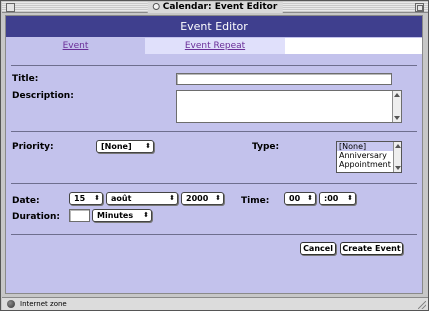  I want to click on time-hour-select: 00 ⬍, so click(300, 198).